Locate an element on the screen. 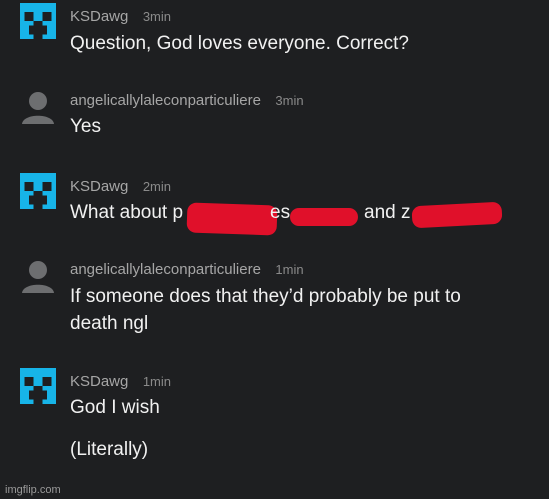 This screenshot has width=549, height=499. comment-text-line-1: God I wish is located at coordinates (115, 407).